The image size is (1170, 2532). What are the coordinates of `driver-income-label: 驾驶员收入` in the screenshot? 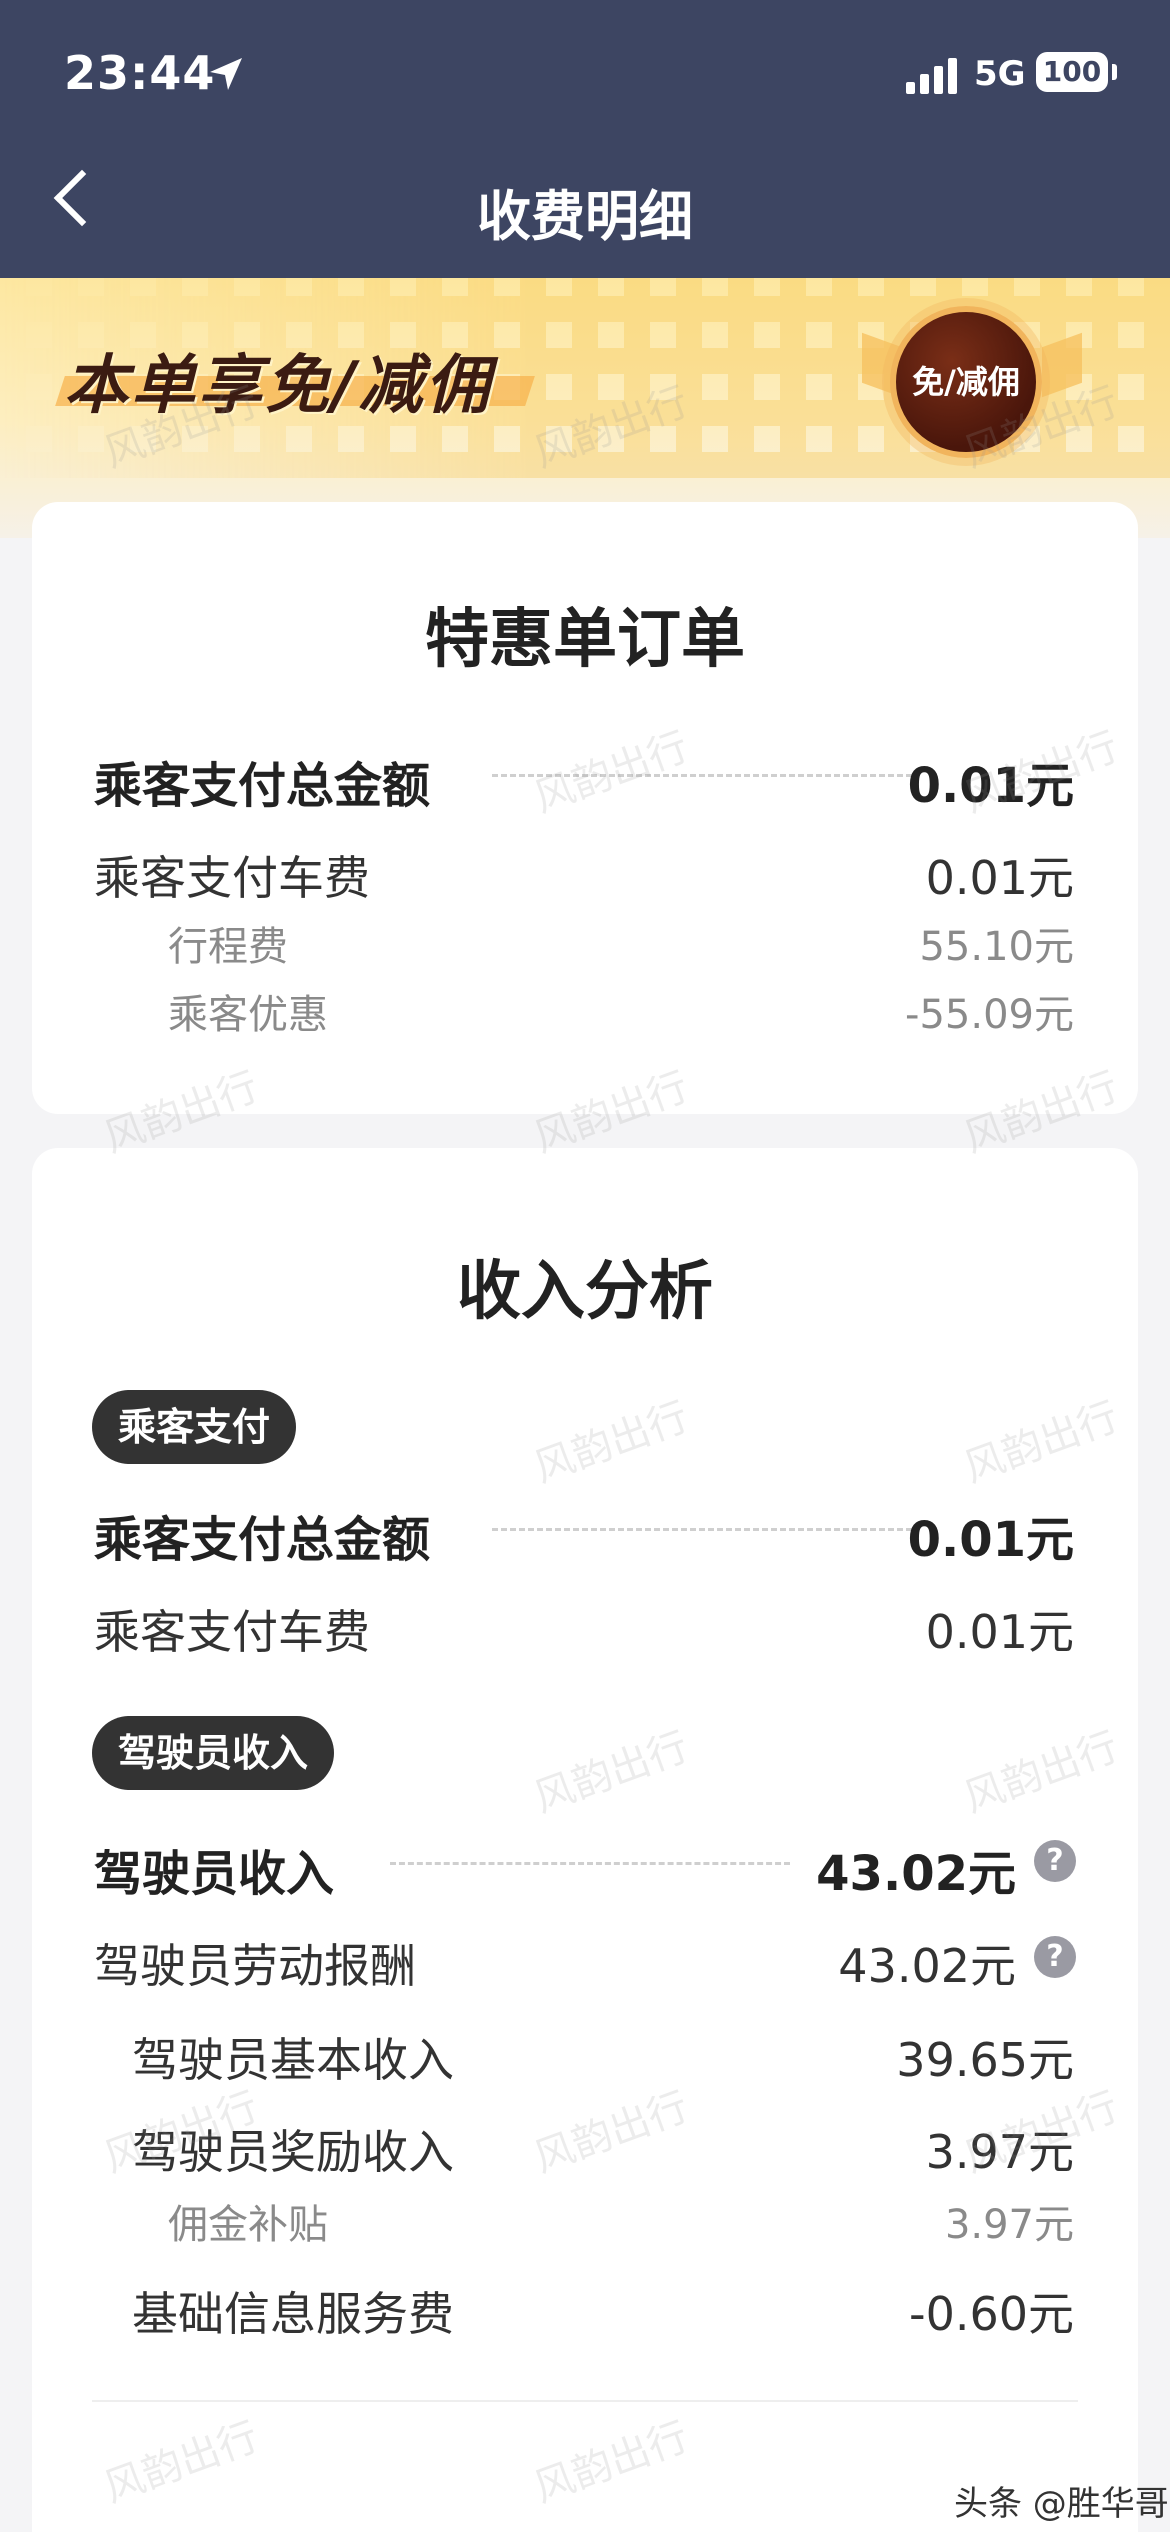 It's located at (214, 1874).